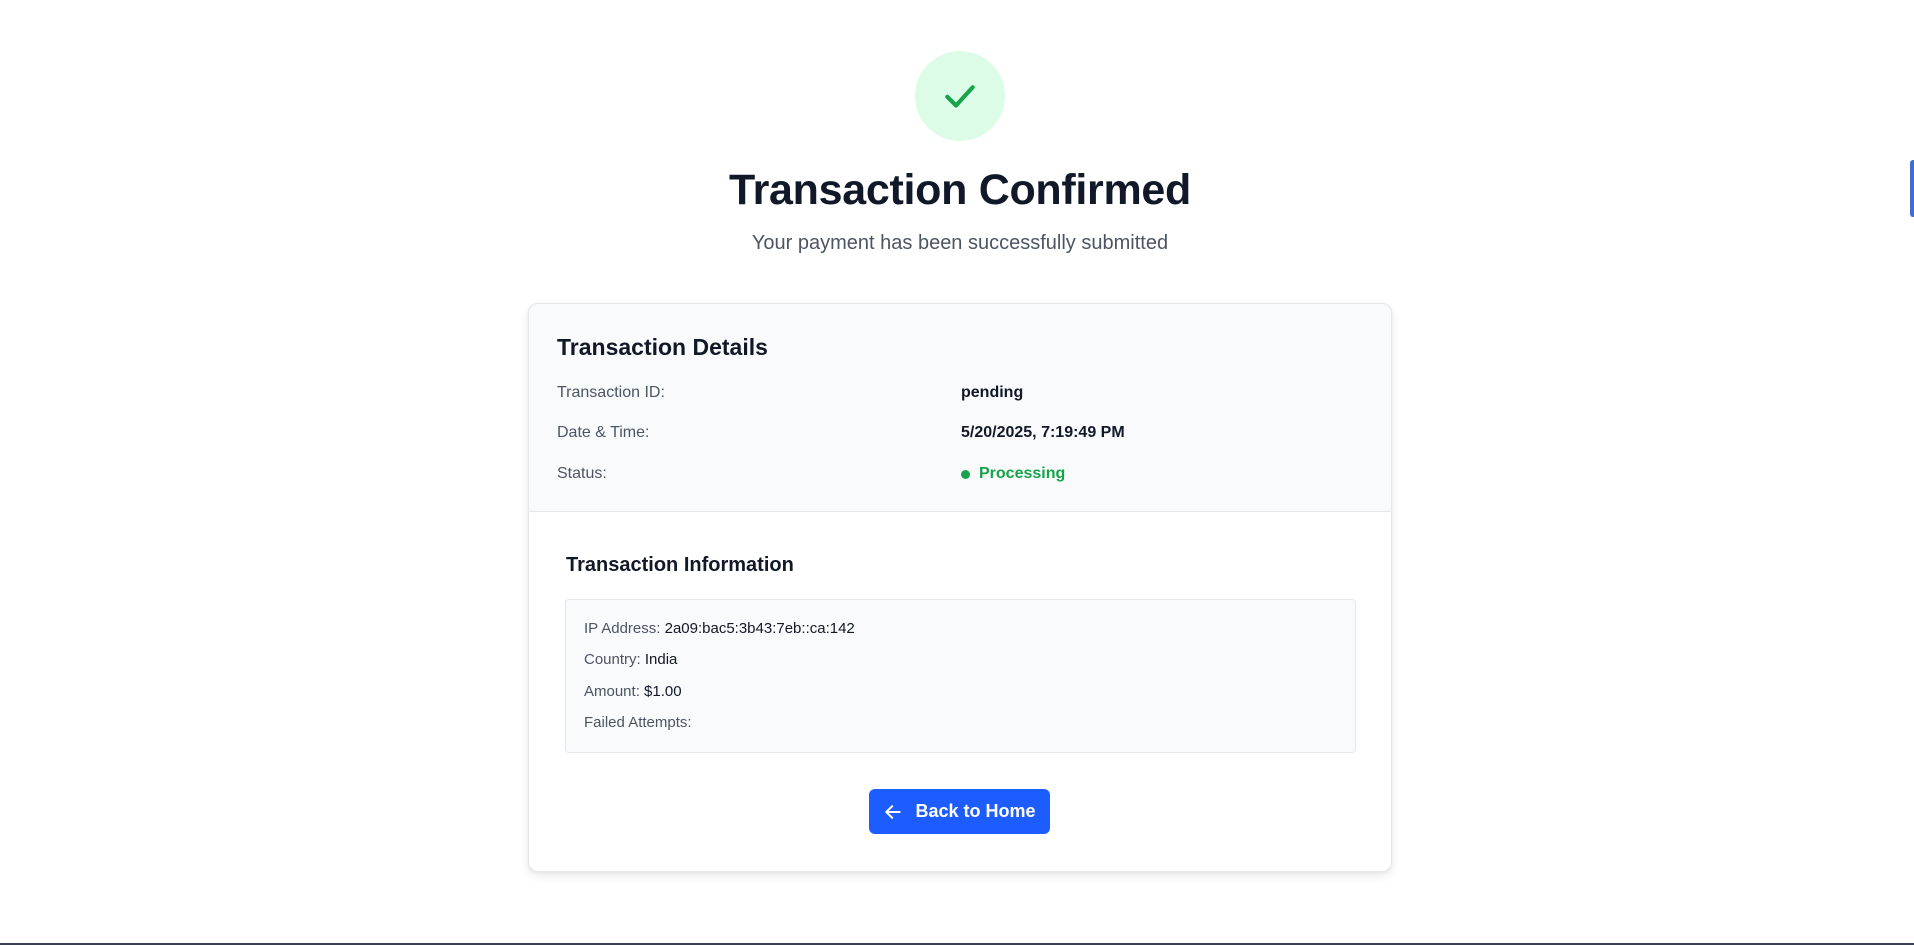 The width and height of the screenshot is (1914, 945). I want to click on amount-label: Amount:, so click(612, 691).